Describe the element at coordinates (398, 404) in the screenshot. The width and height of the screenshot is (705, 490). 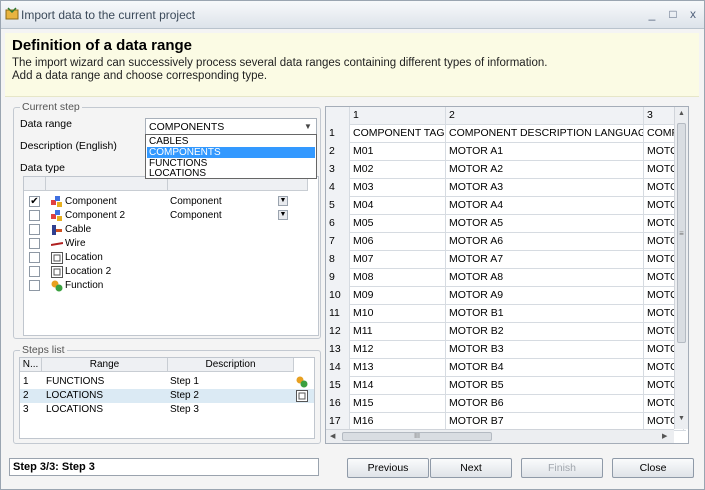
I see `grid-cell: M15` at that location.